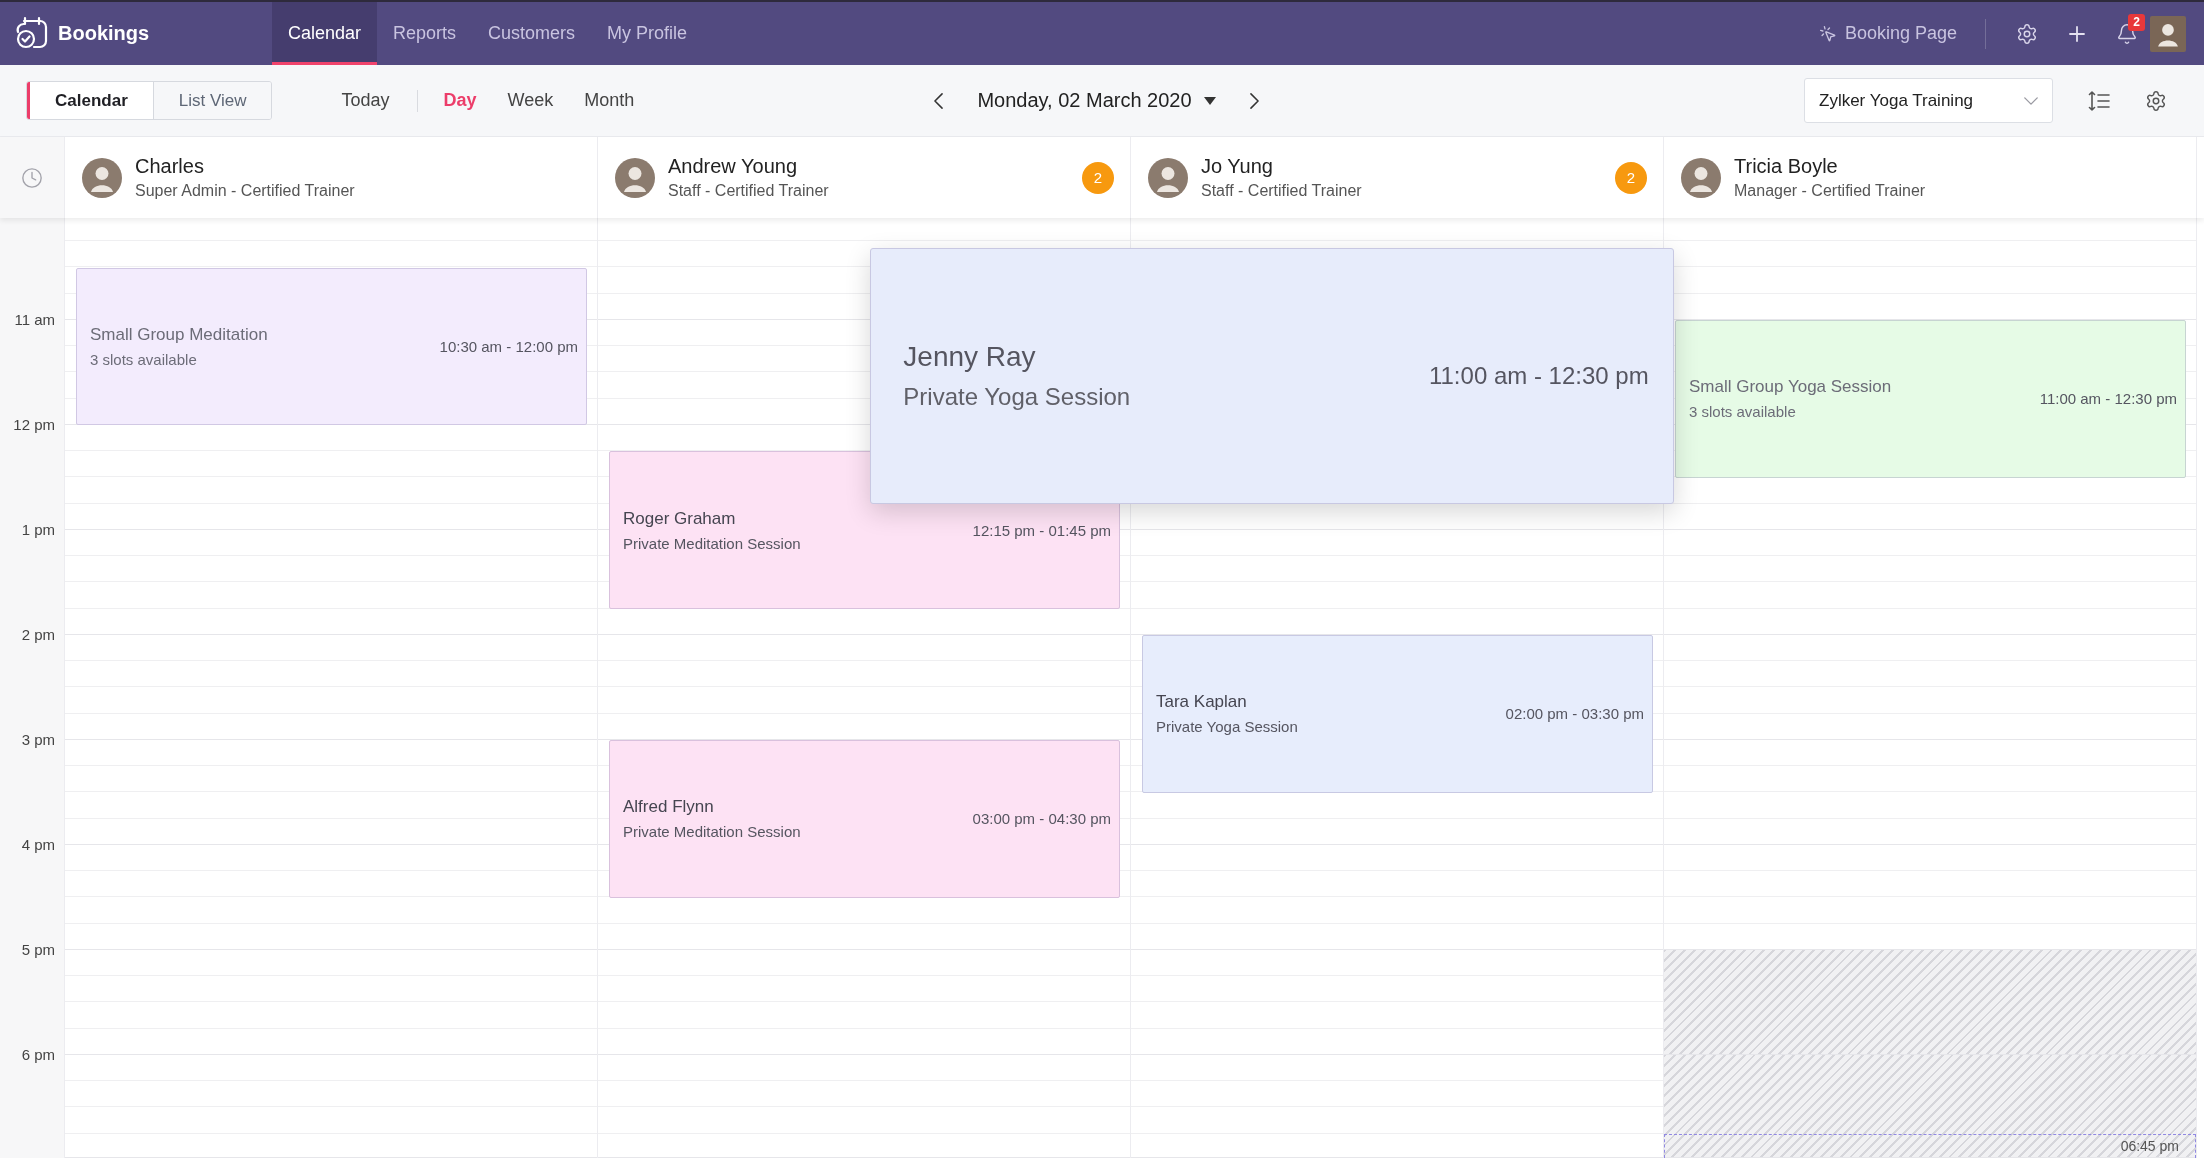  What do you see at coordinates (939, 100) in the screenshot?
I see `chevron-left-icon` at bounding box center [939, 100].